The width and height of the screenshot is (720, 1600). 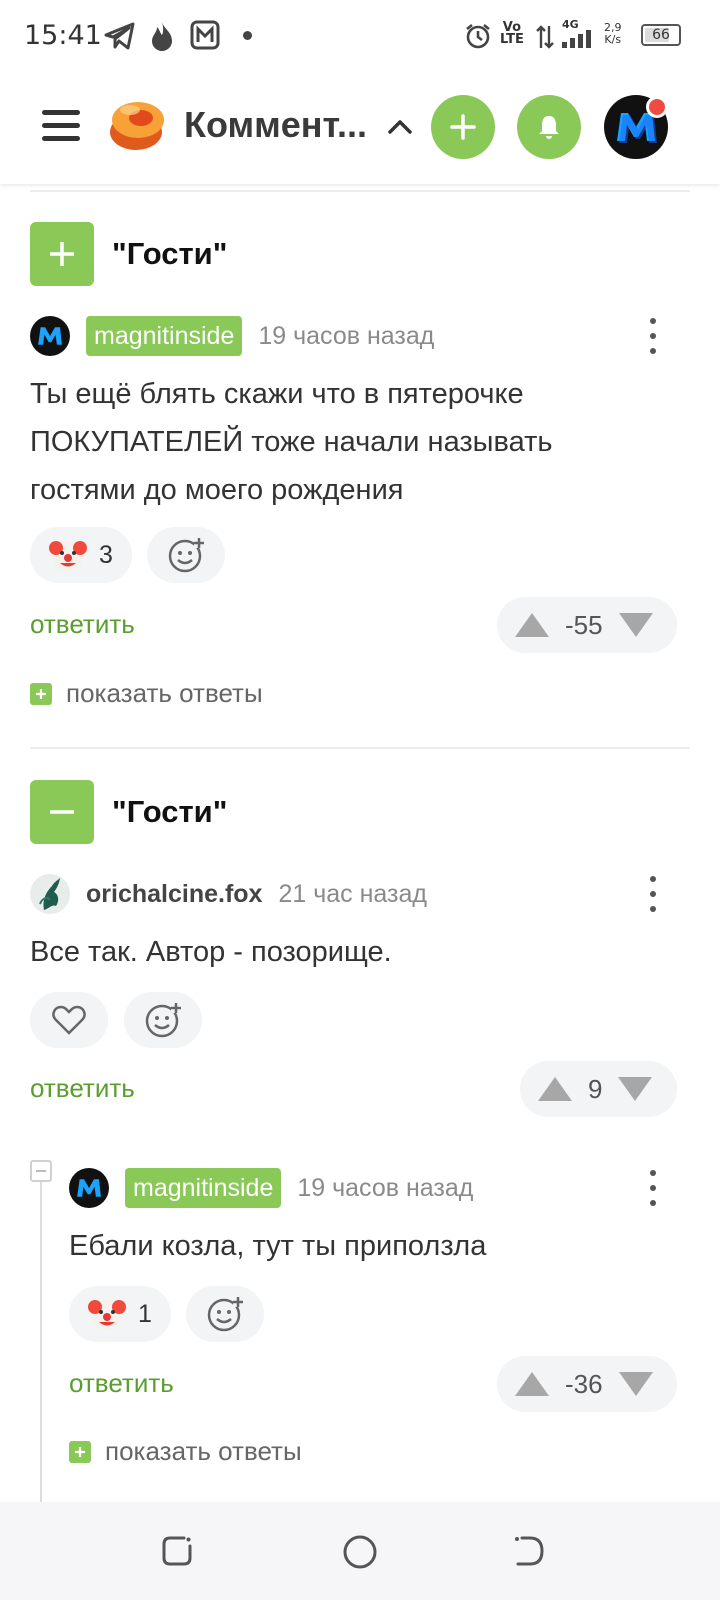 I want to click on volte-label: Vo LTE, so click(x=512, y=33).